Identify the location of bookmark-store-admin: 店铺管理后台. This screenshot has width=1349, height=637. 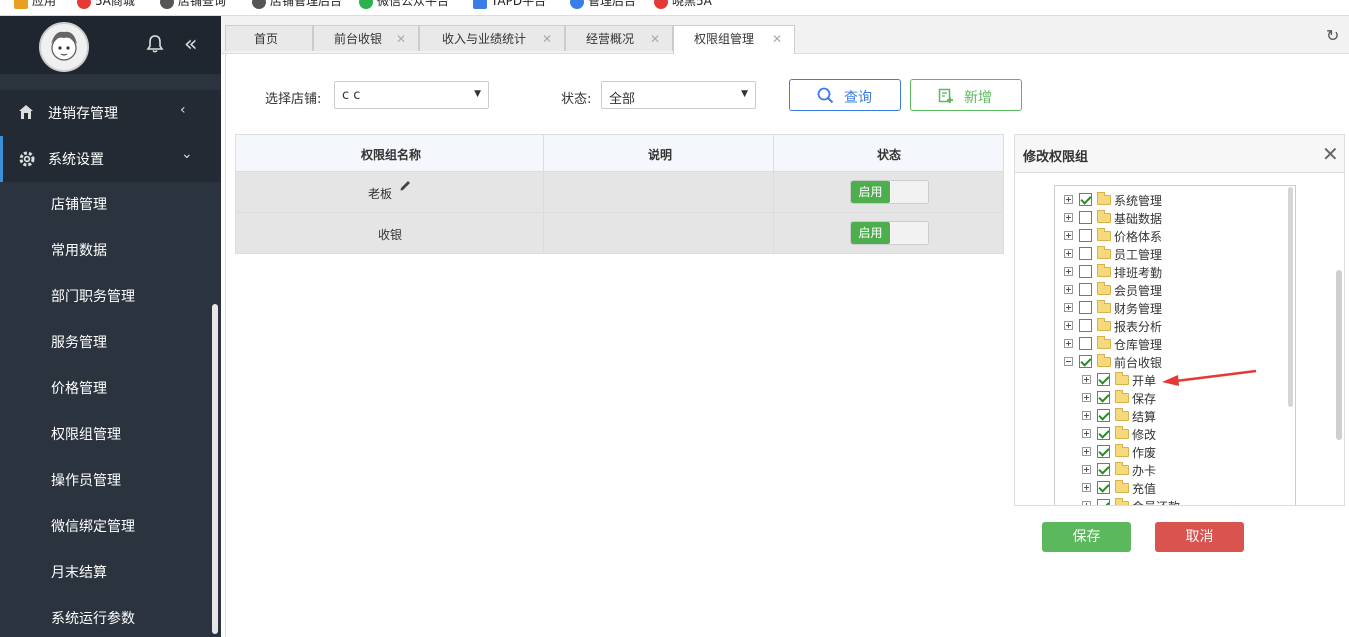
(297, 4).